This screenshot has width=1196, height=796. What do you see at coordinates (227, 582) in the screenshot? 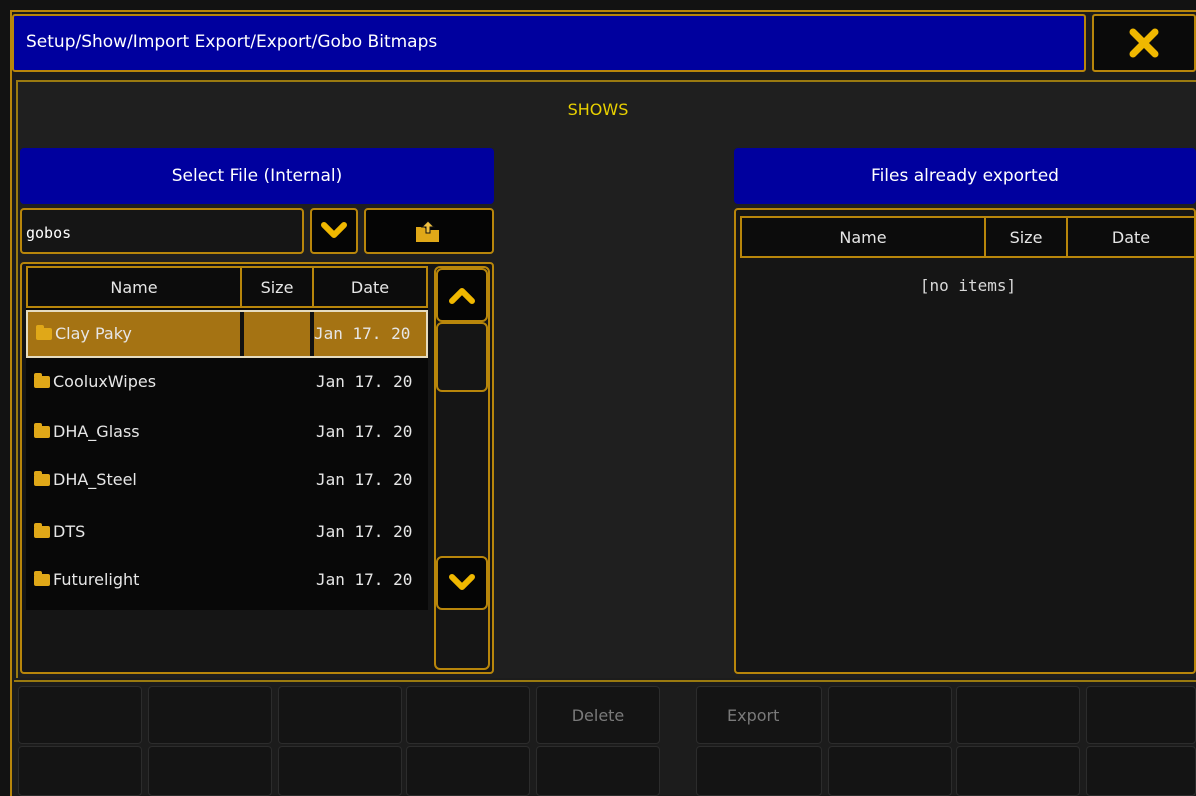
I see `table-row: Futurelight Jan 17. 20` at bounding box center [227, 582].